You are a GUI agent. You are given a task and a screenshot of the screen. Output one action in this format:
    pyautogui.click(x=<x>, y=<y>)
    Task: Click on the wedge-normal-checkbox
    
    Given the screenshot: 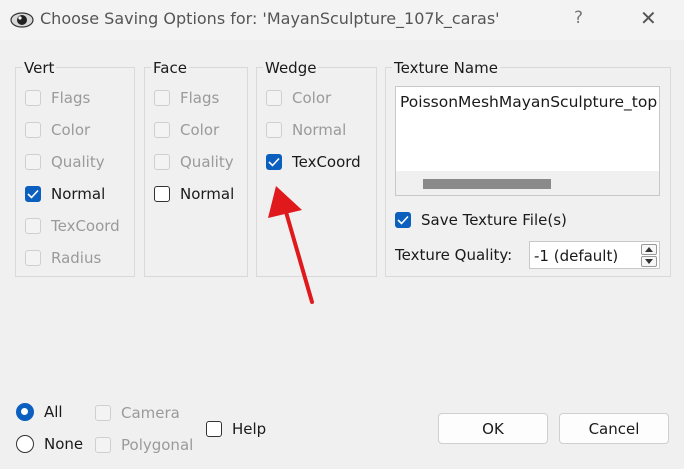 What is the action you would take?
    pyautogui.click(x=274, y=130)
    